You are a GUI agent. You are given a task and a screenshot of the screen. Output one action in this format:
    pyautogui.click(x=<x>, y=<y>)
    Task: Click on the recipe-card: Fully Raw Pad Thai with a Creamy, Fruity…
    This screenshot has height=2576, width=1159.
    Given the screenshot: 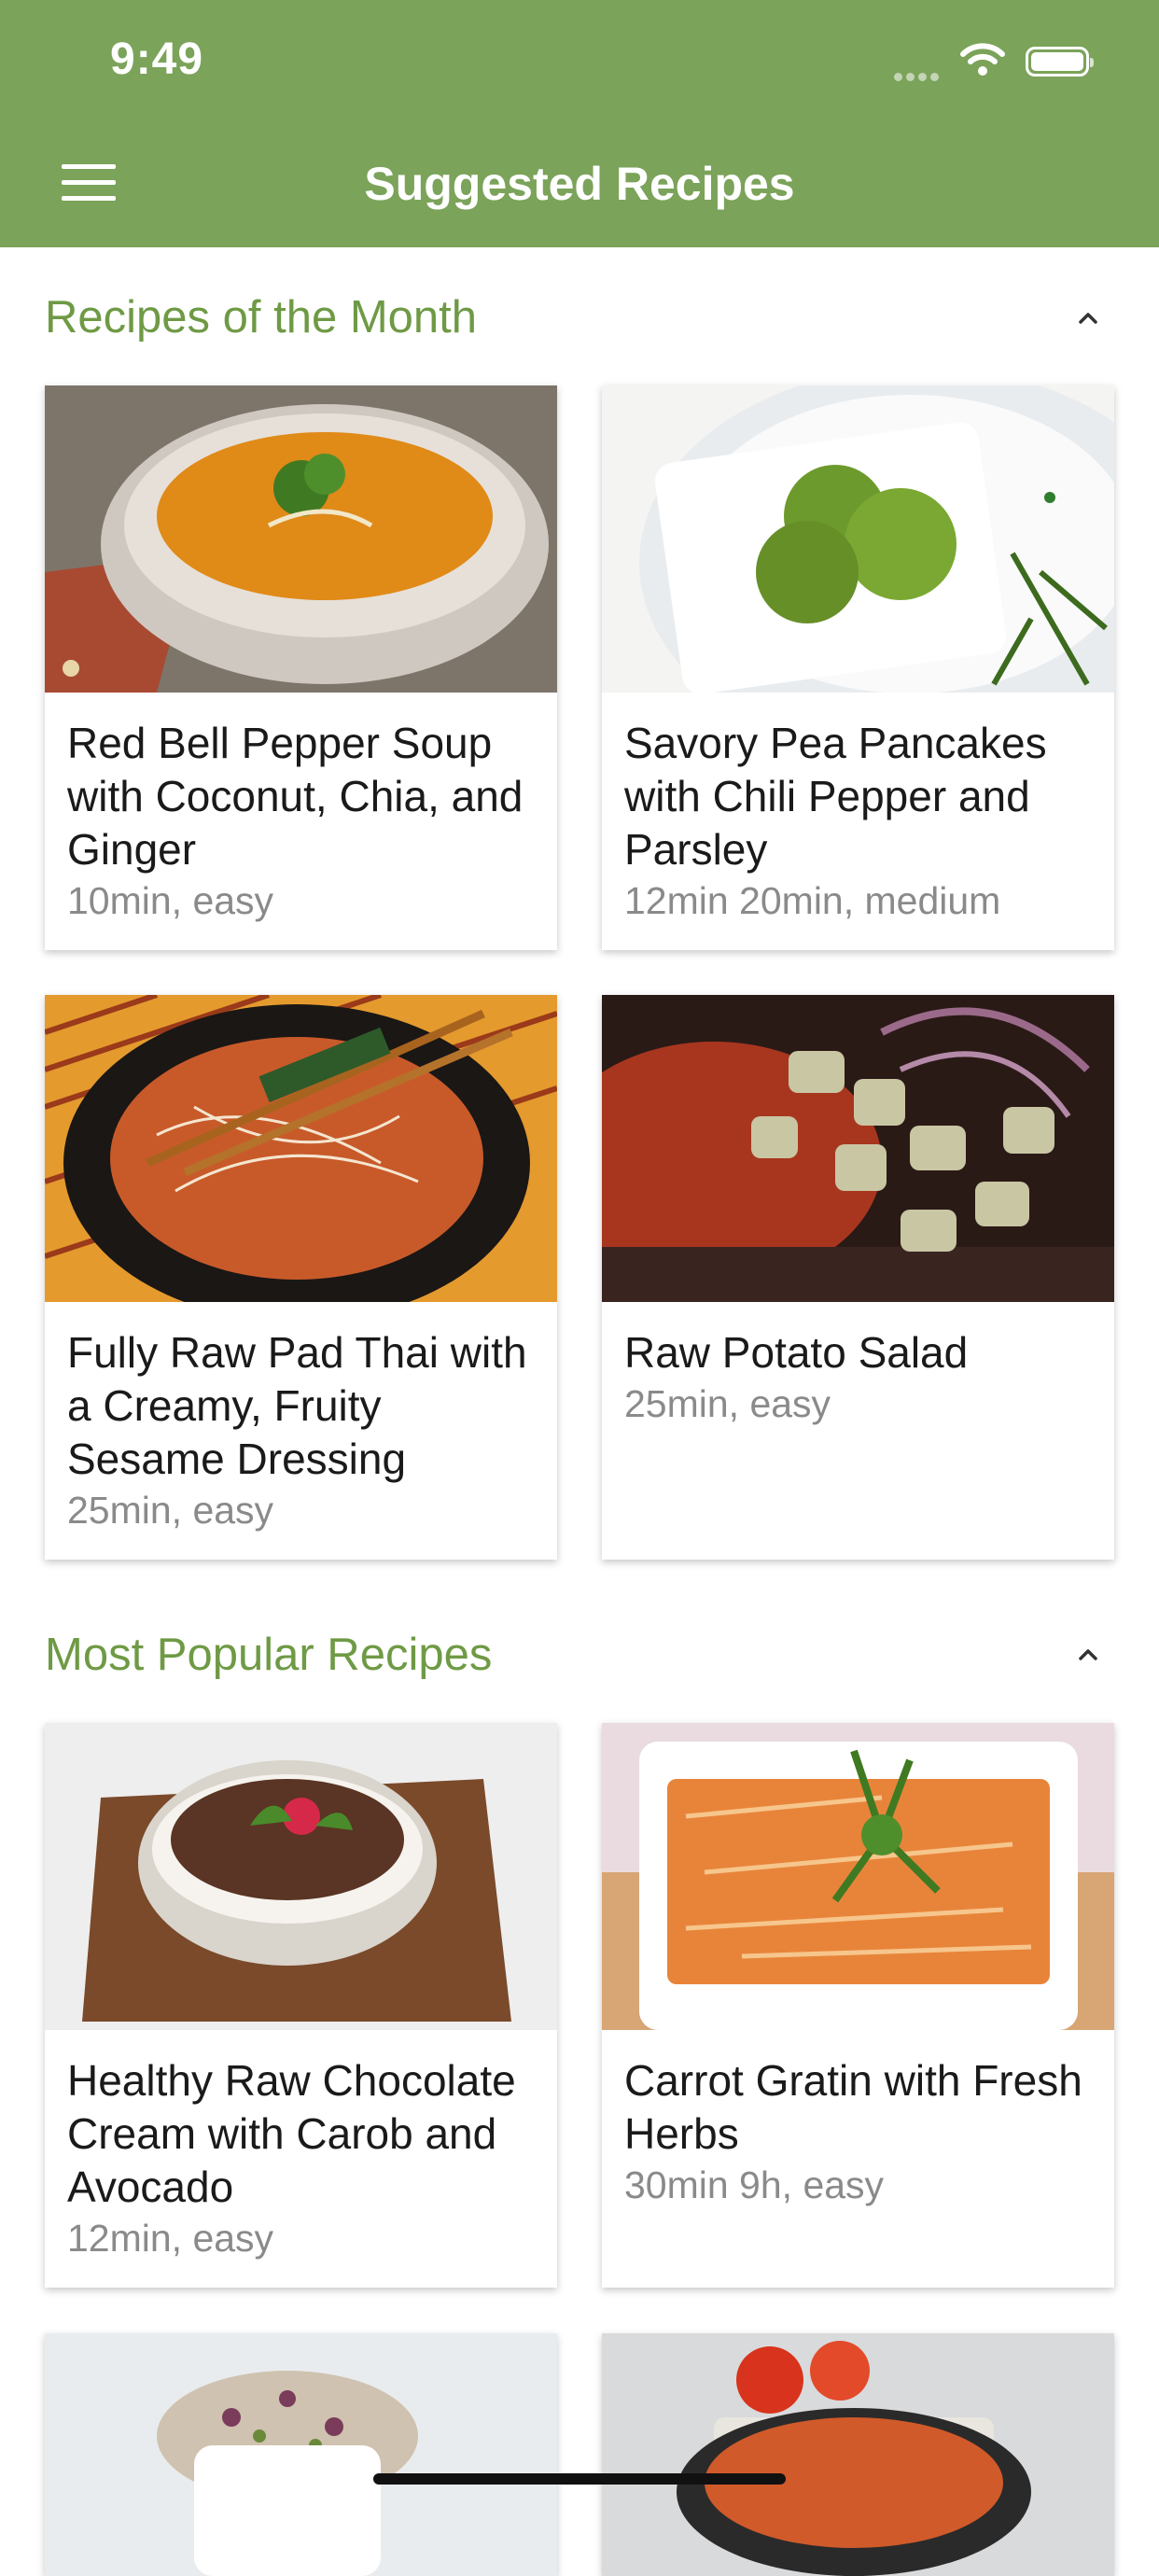 What is the action you would take?
    pyautogui.click(x=301, y=1277)
    